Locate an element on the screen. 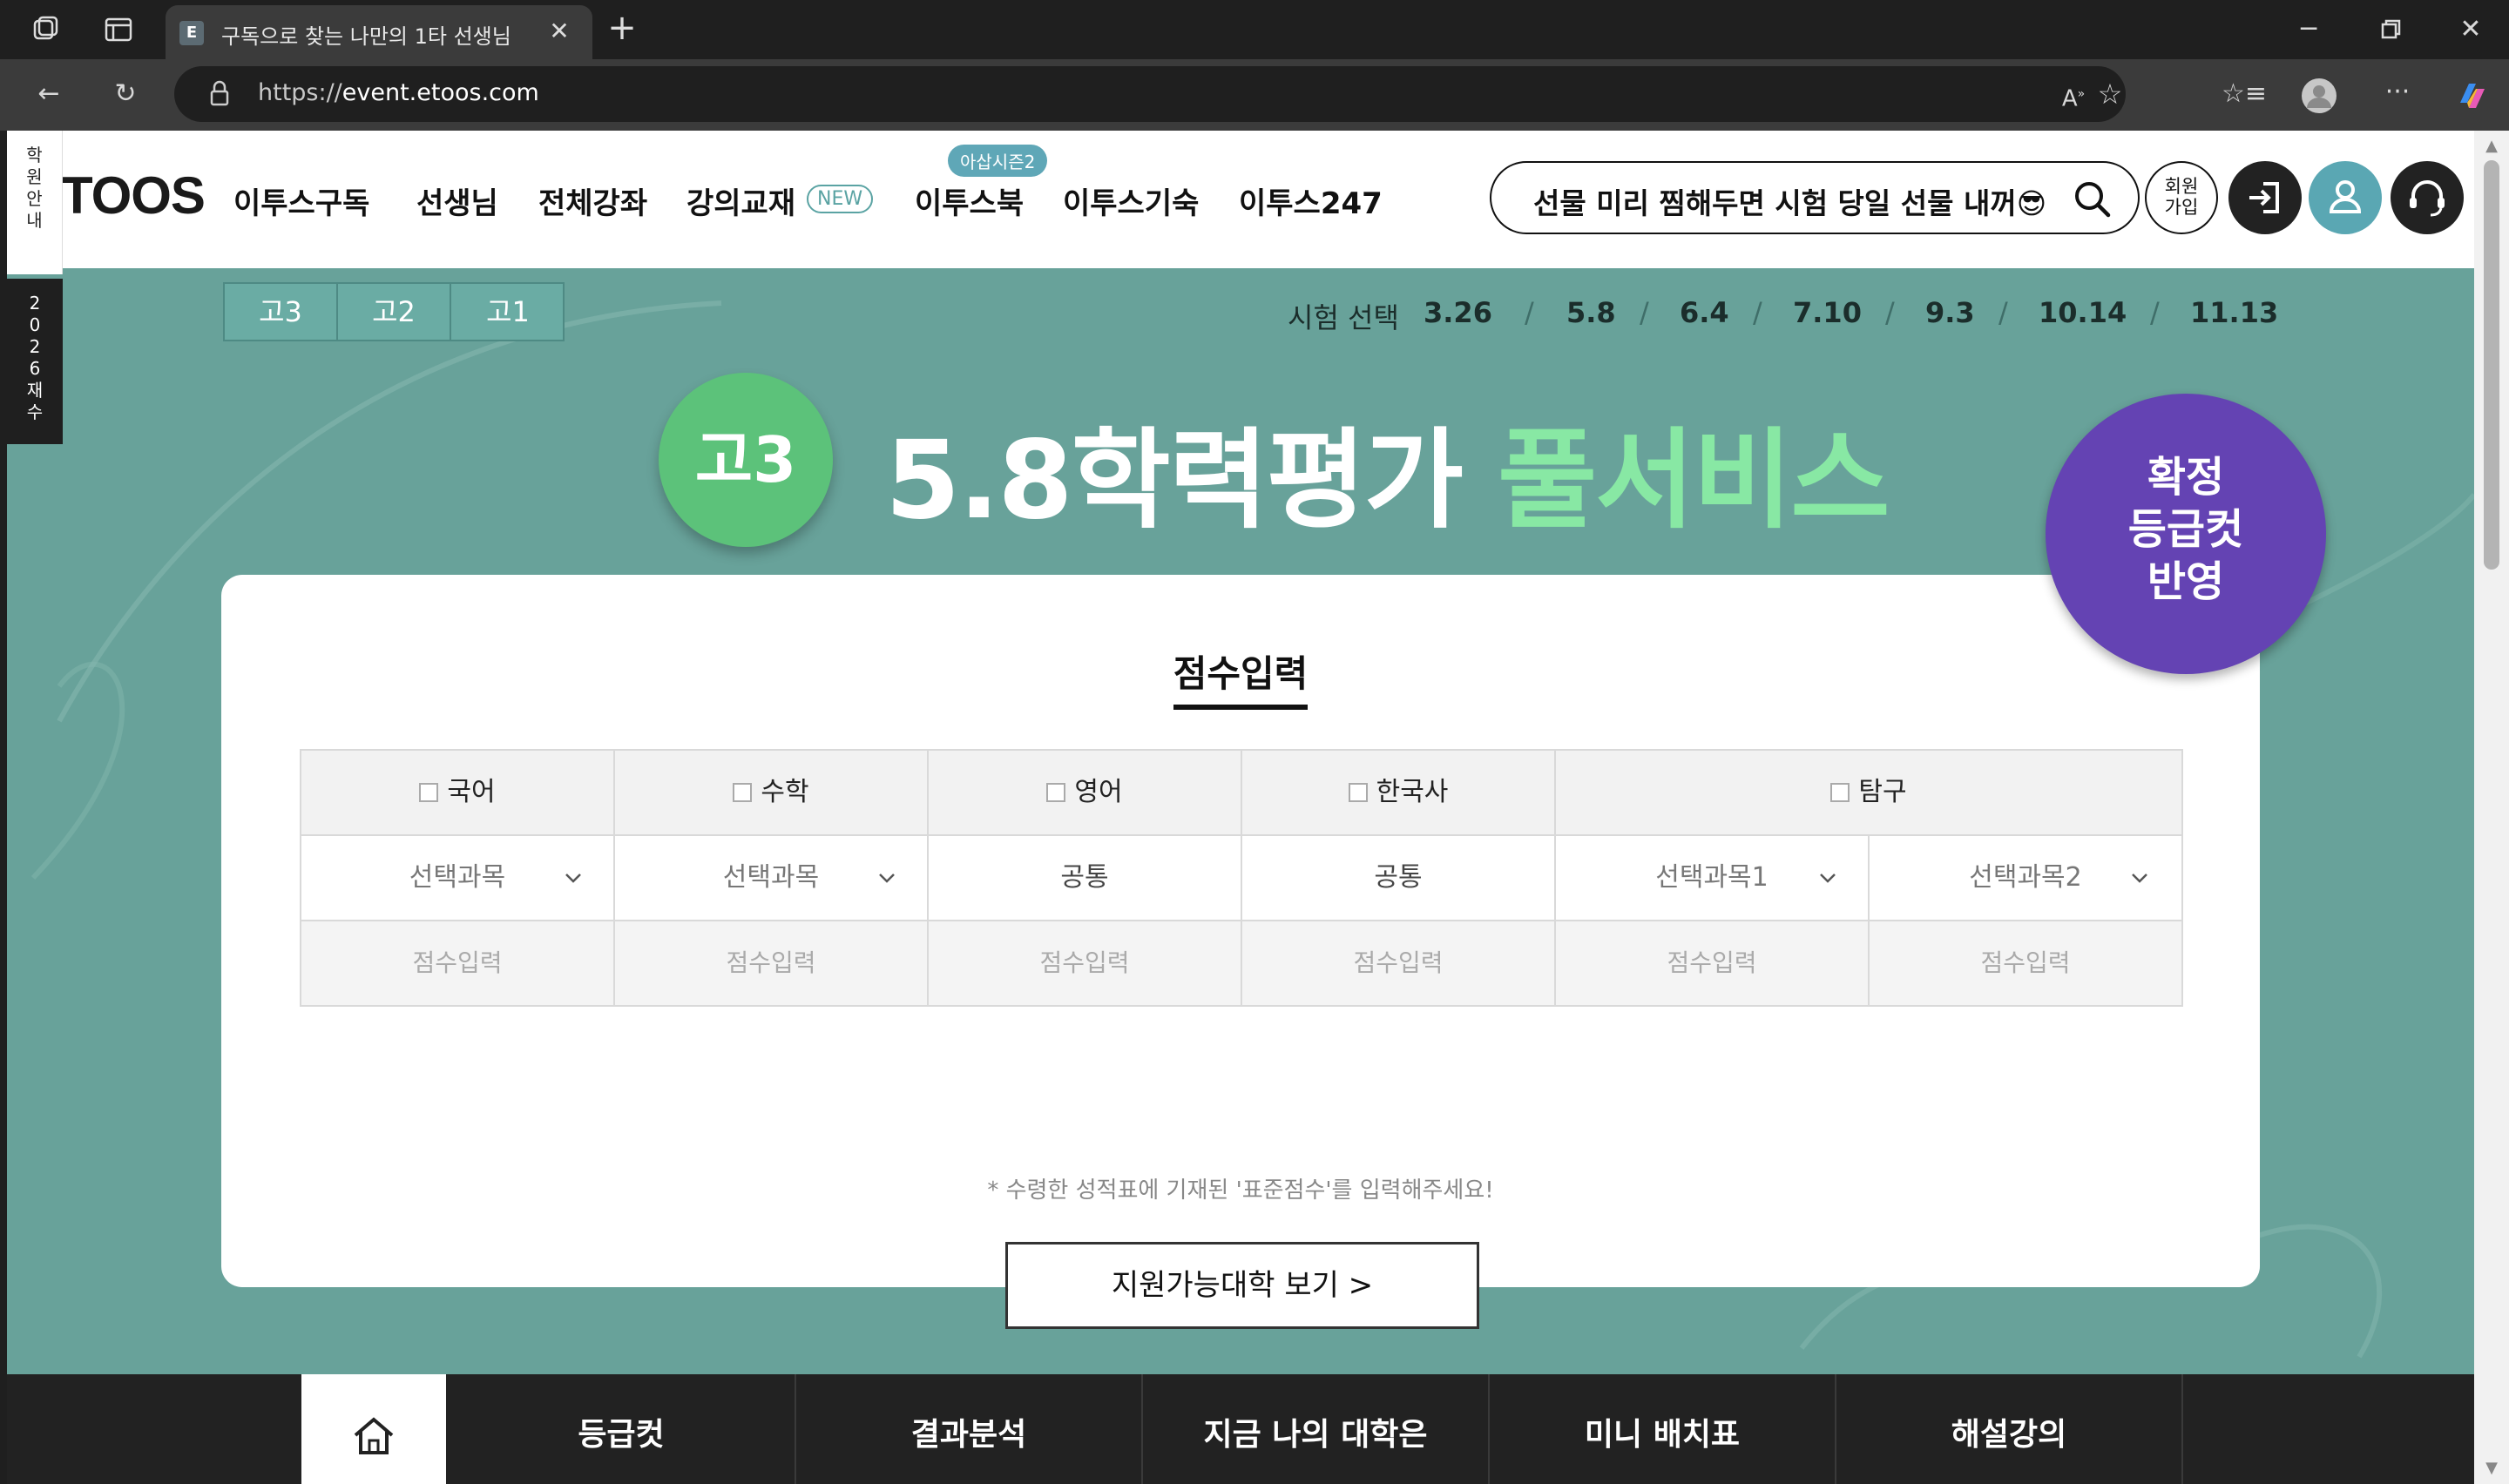 The width and height of the screenshot is (2509, 1484). exam-date-1014: 10.14 is located at coordinates (2083, 312).